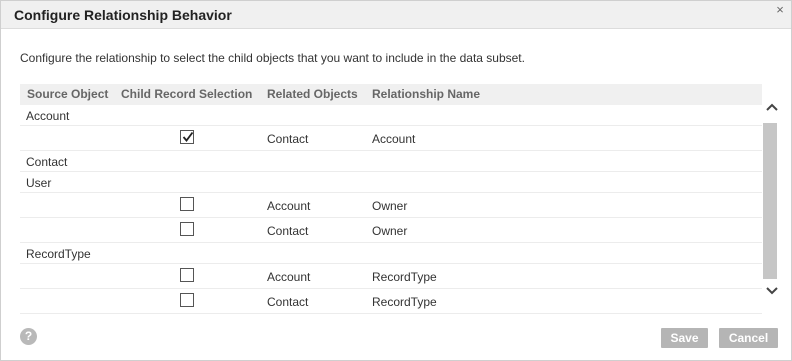  What do you see at coordinates (772, 291) in the screenshot?
I see `scroll-down-icon` at bounding box center [772, 291].